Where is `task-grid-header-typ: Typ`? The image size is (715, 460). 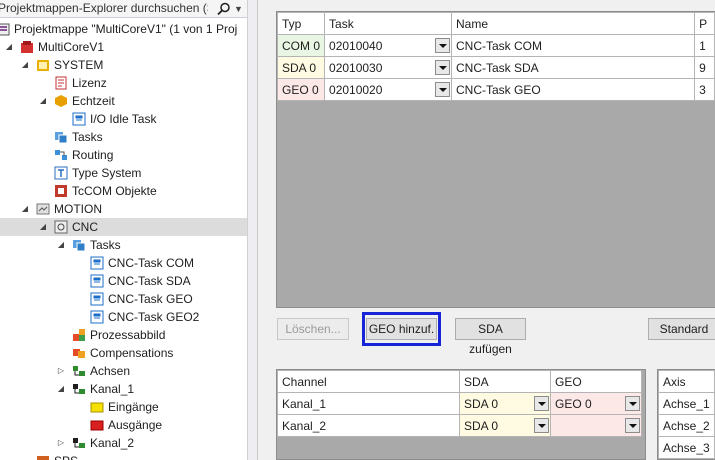
task-grid-header-typ: Typ is located at coordinates (301, 23).